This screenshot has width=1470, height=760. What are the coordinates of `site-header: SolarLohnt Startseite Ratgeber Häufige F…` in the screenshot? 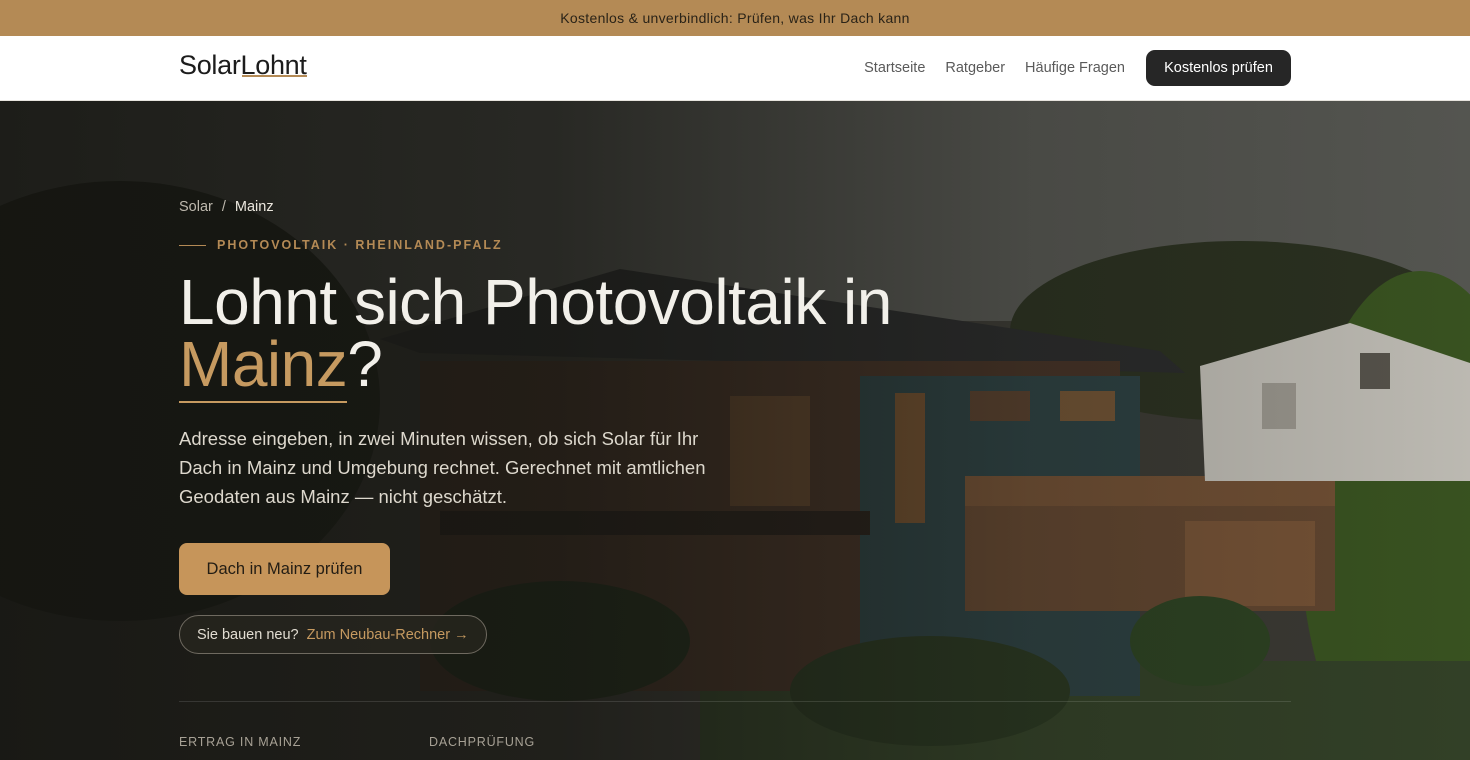 It's located at (735, 68).